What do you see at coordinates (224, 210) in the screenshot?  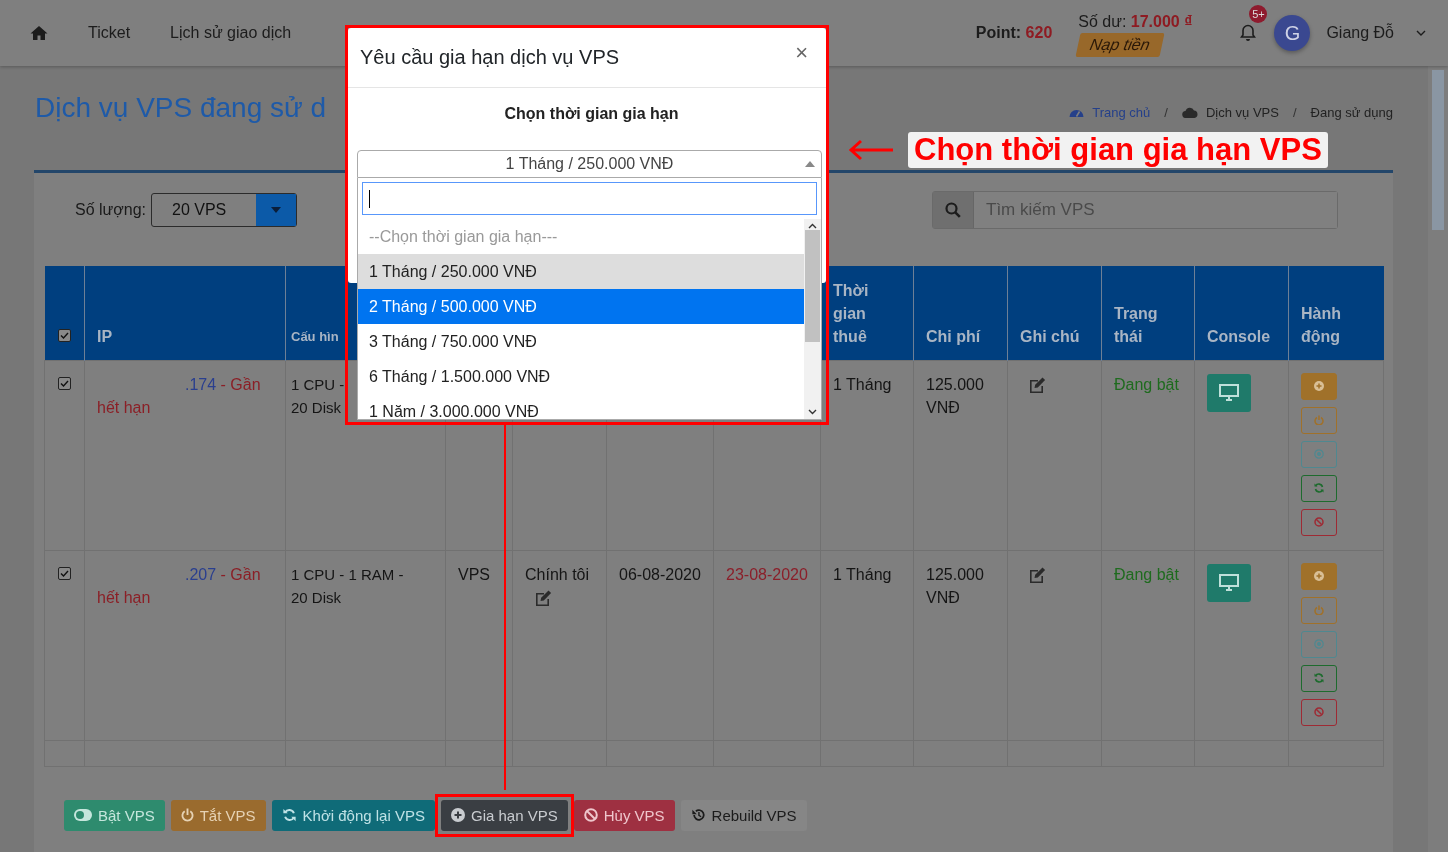 I see `quantity-select: 20 VPS` at bounding box center [224, 210].